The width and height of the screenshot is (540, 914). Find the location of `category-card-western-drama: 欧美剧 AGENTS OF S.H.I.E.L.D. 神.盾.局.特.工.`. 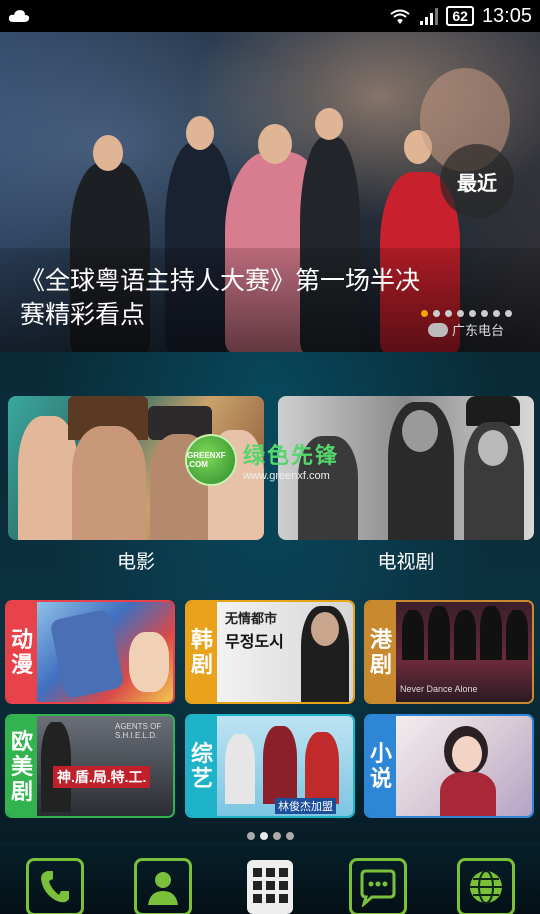

category-card-western-drama: 欧美剧 AGENTS OF S.H.I.E.L.D. 神.盾.局.特.工. is located at coordinates (90, 766).